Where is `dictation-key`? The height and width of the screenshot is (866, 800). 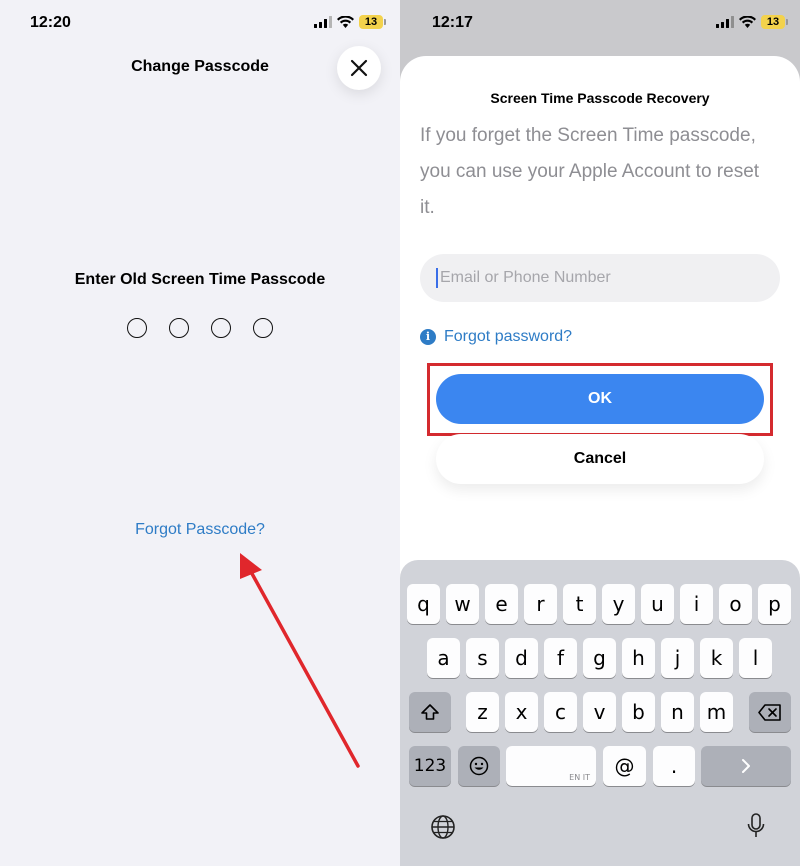
dictation-key is located at coordinates (756, 828).